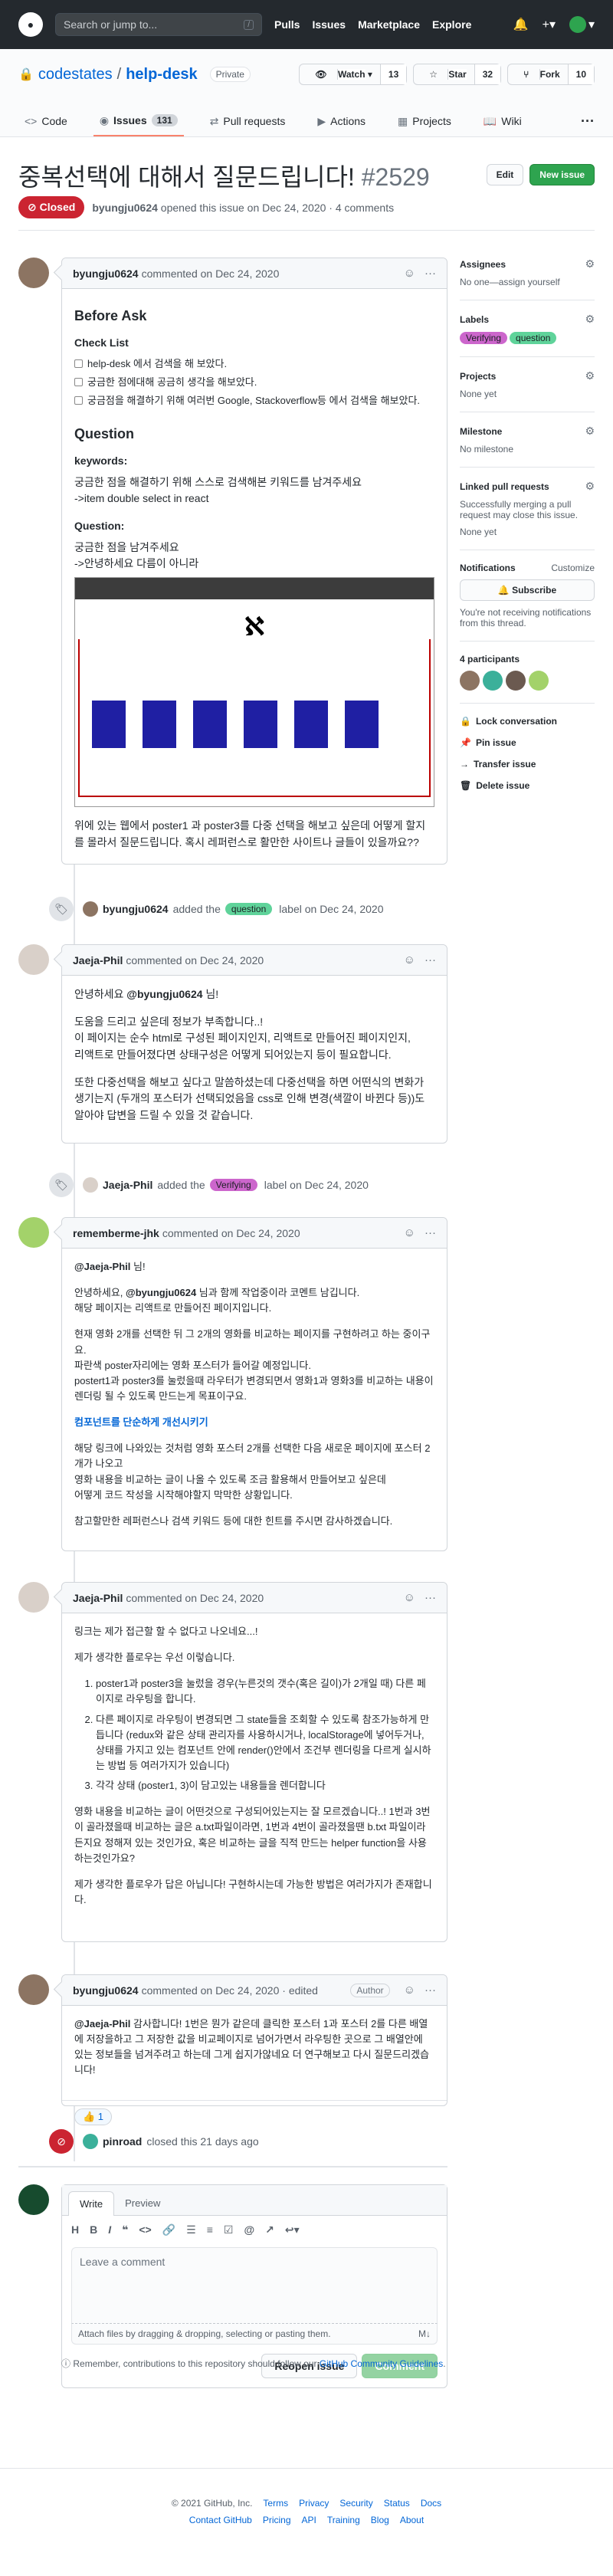 This screenshot has height=2576, width=613. Describe the element at coordinates (380, 2520) in the screenshot. I see `footer-link: Blog` at that location.